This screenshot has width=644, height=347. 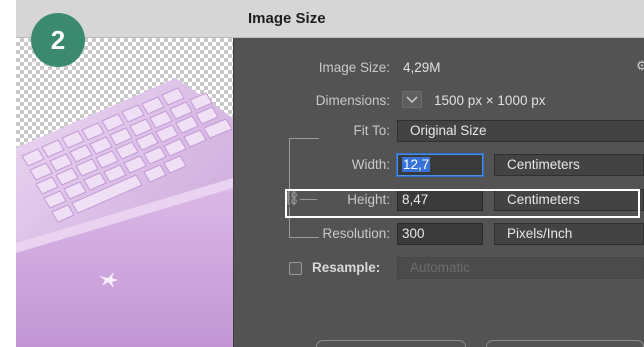 I want to click on image-size-label: Image Size:, so click(x=354, y=67).